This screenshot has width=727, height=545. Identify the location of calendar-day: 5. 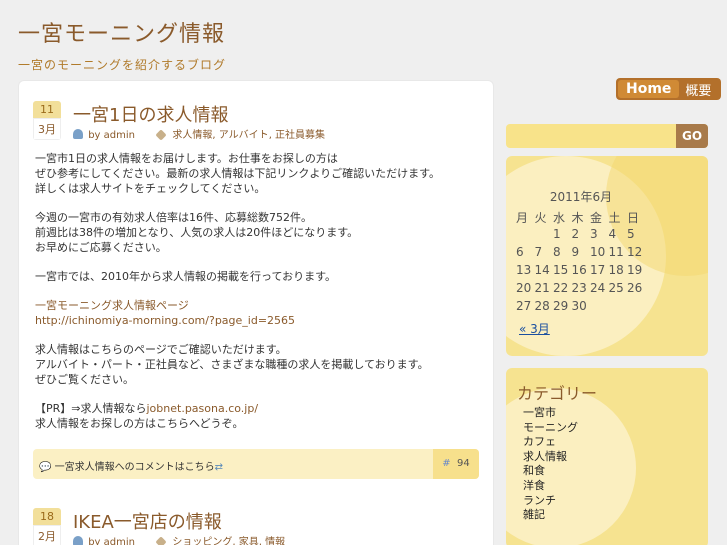
(631, 234).